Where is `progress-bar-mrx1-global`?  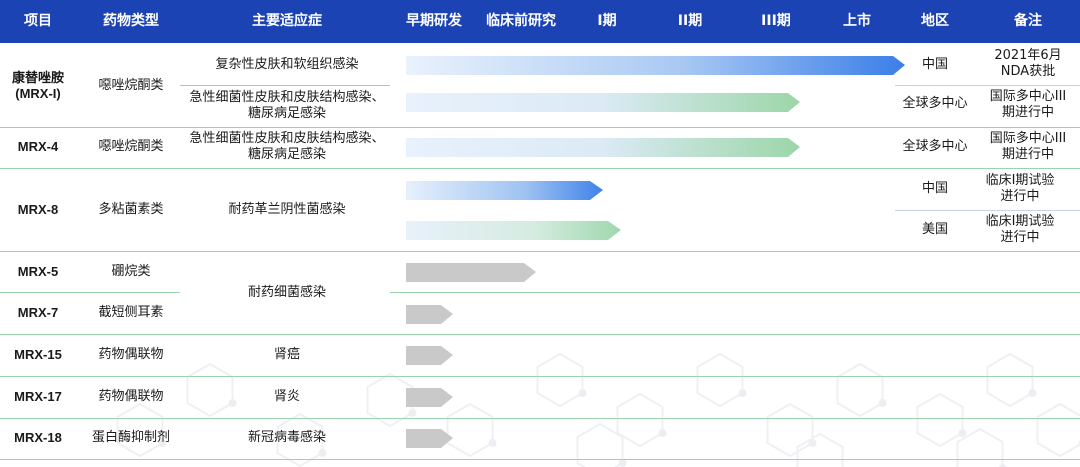 progress-bar-mrx1-global is located at coordinates (603, 102).